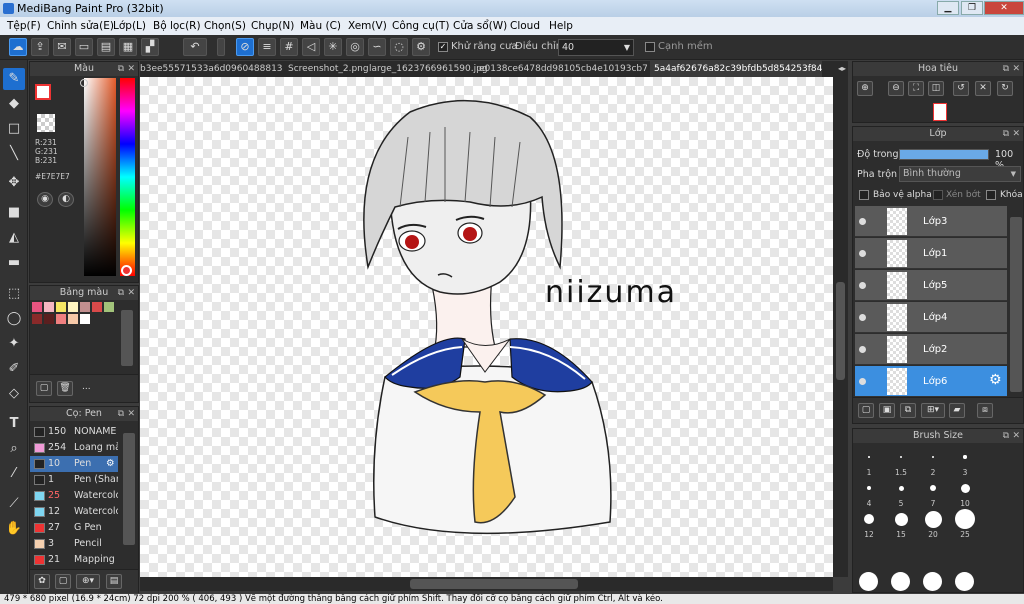 The width and height of the screenshot is (1024, 604). What do you see at coordinates (14, 424) in the screenshot?
I see `text-tool-icon: T` at bounding box center [14, 424].